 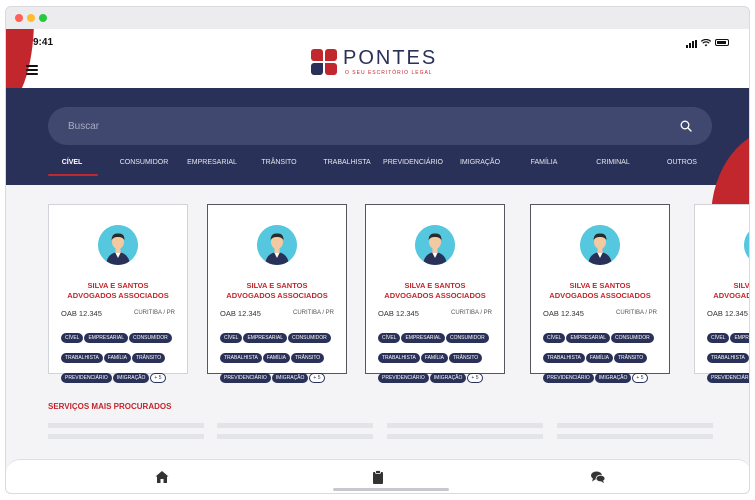 I want to click on search-bar, so click(x=380, y=126).